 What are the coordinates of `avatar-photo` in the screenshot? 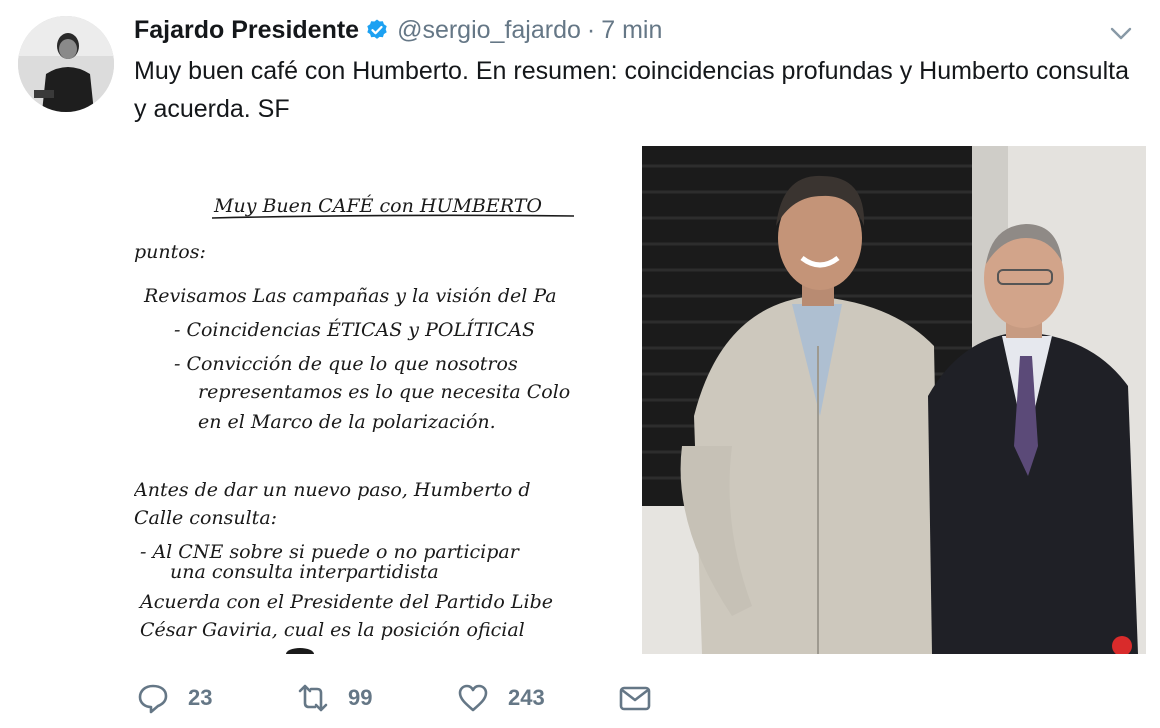 It's located at (66, 64).